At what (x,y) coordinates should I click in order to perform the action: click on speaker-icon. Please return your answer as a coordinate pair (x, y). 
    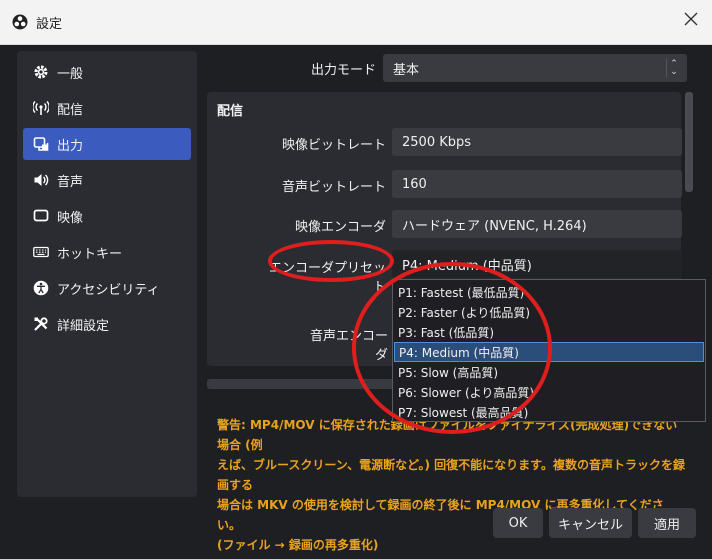
    Looking at the image, I should click on (41, 180).